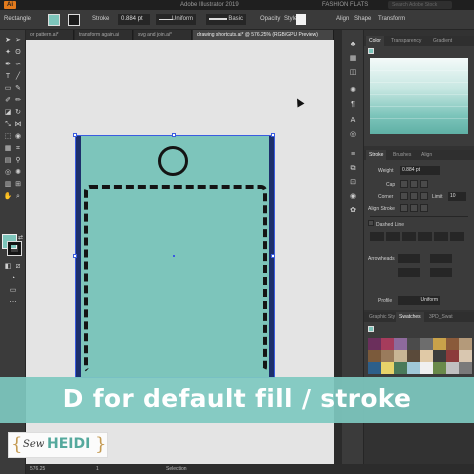 The width and height of the screenshot is (474, 474). I want to click on selection-tool-icon: ➤, so click(8, 40).